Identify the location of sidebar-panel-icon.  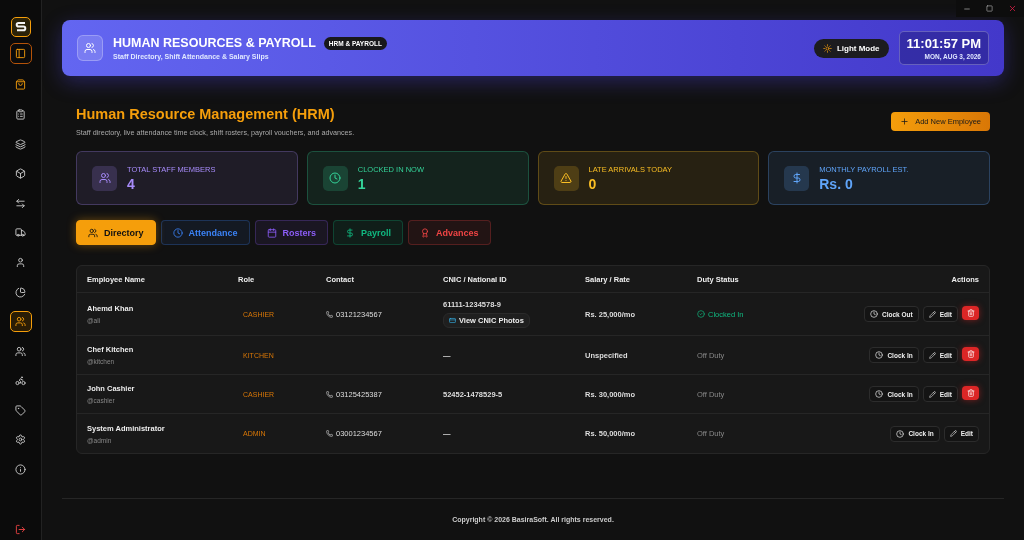
(20, 53).